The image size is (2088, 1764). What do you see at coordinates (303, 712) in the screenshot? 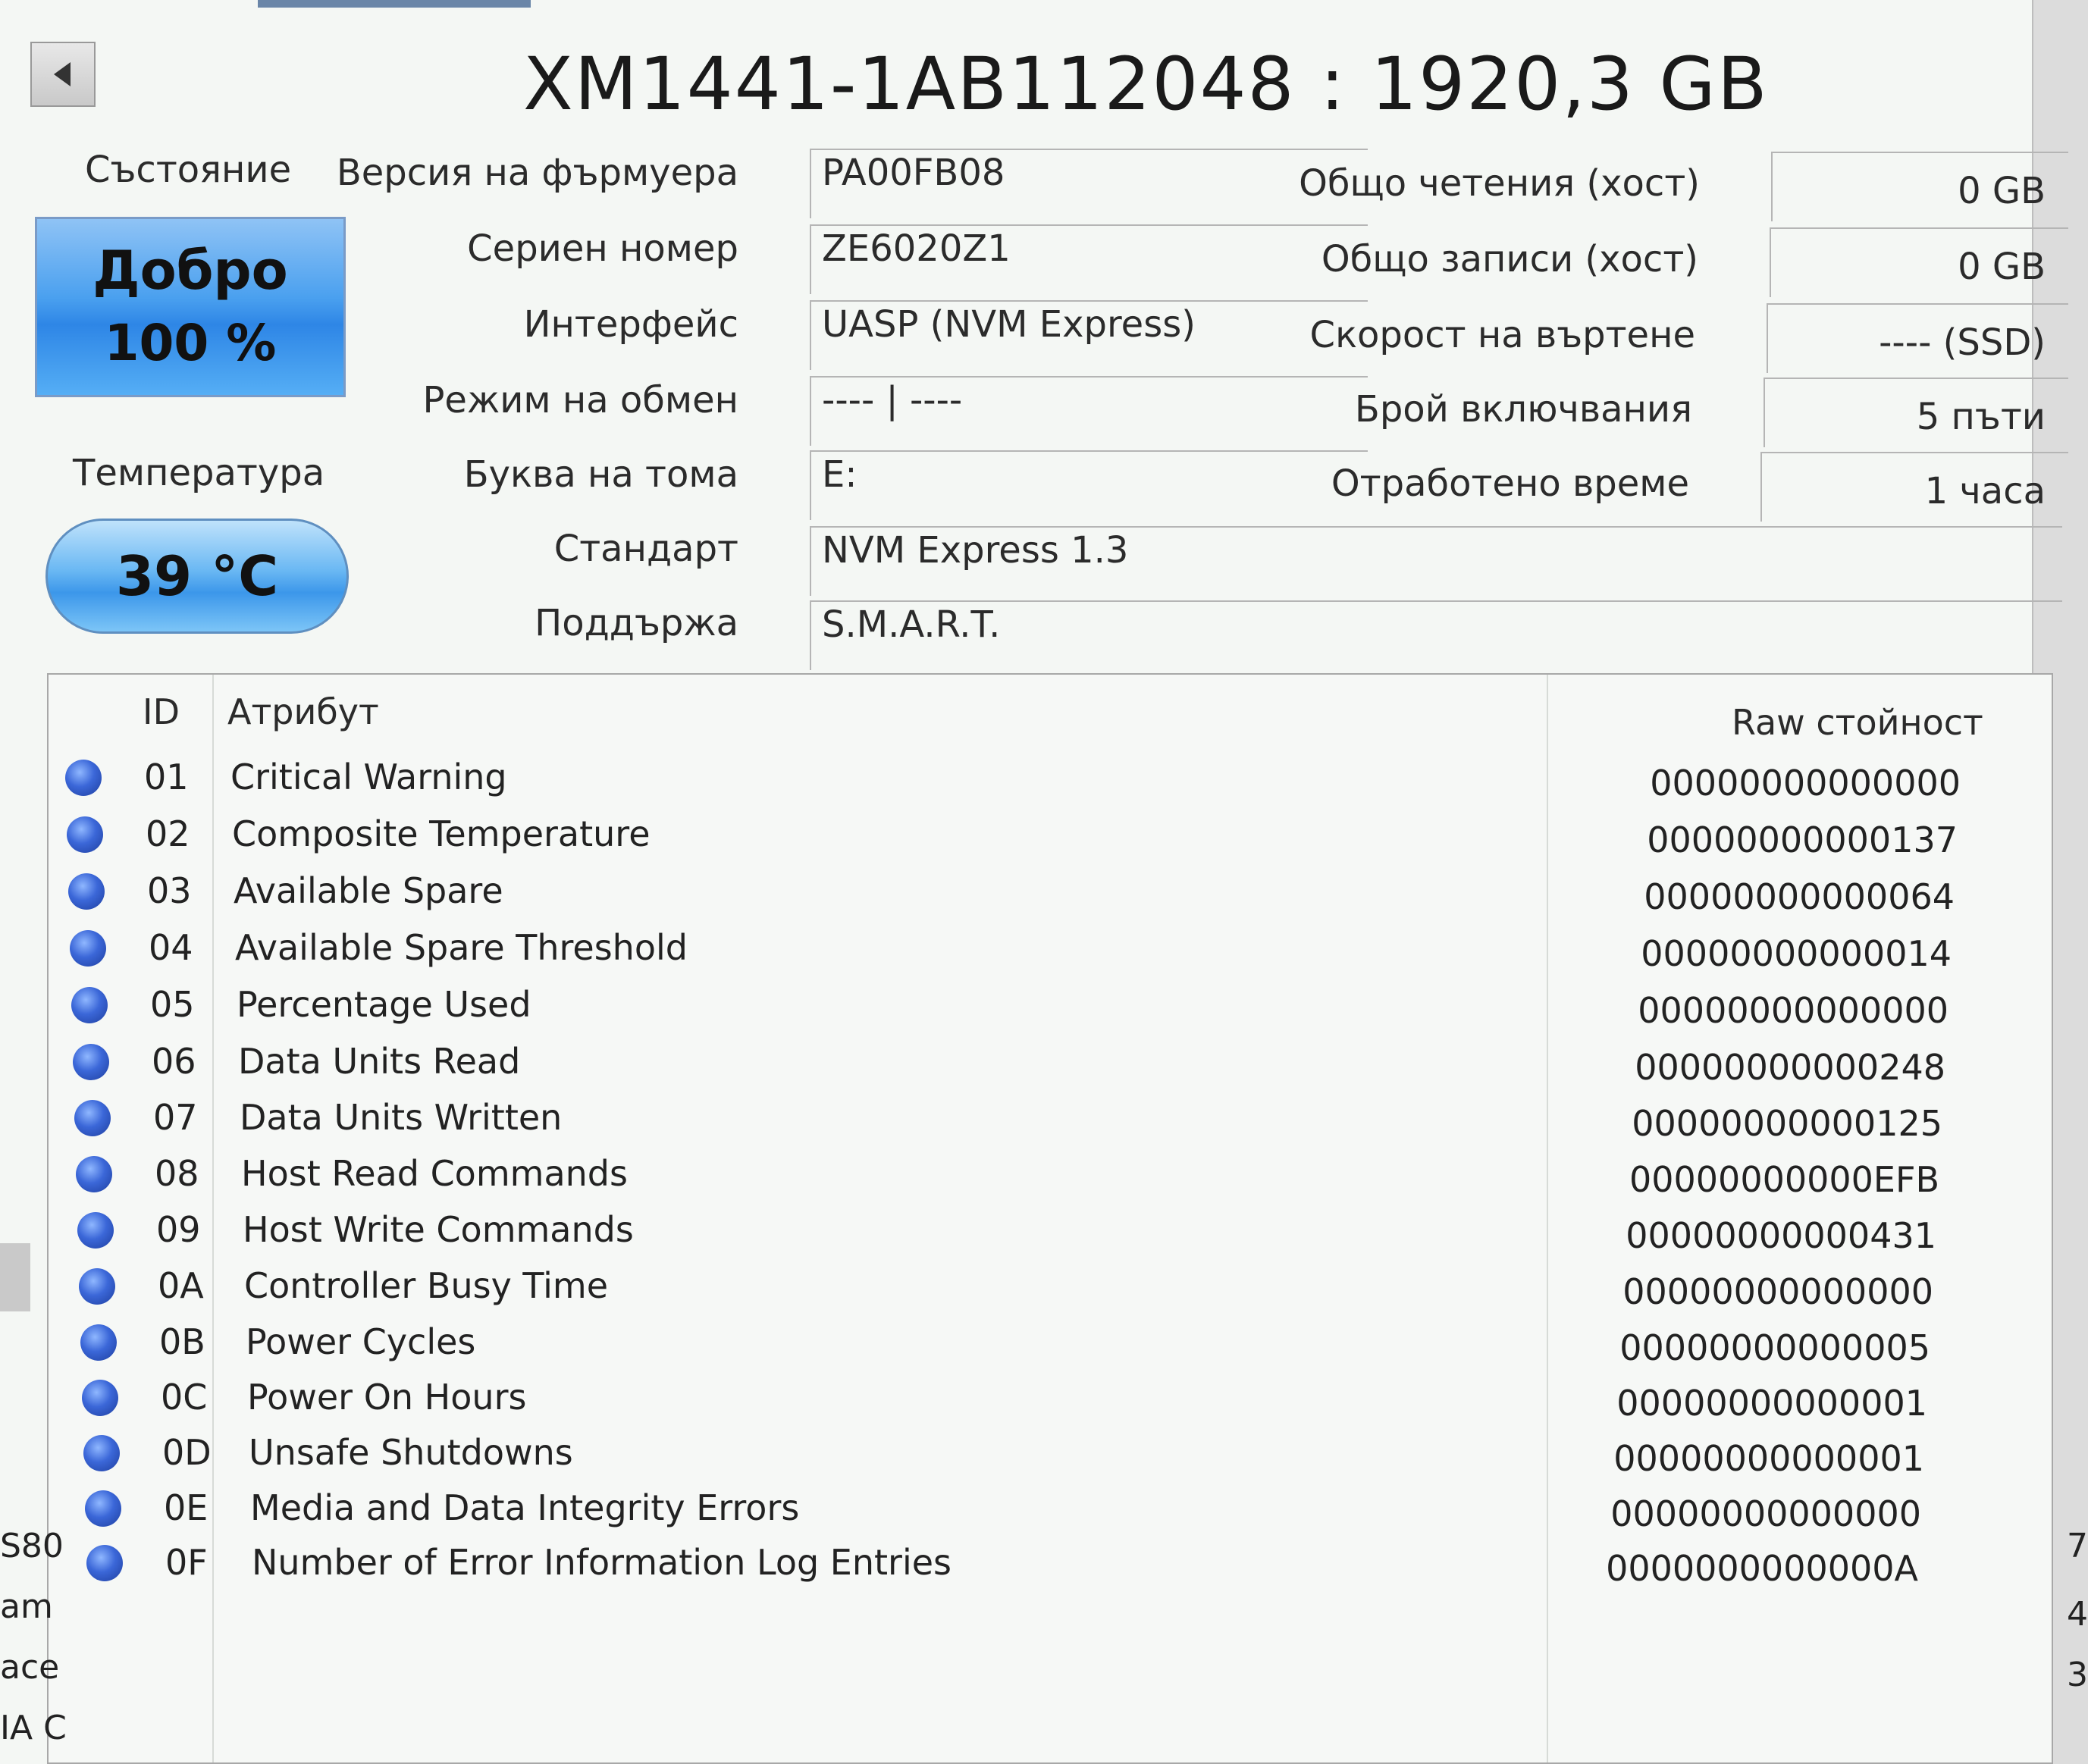
I see `header-attribute: Атрибут` at bounding box center [303, 712].